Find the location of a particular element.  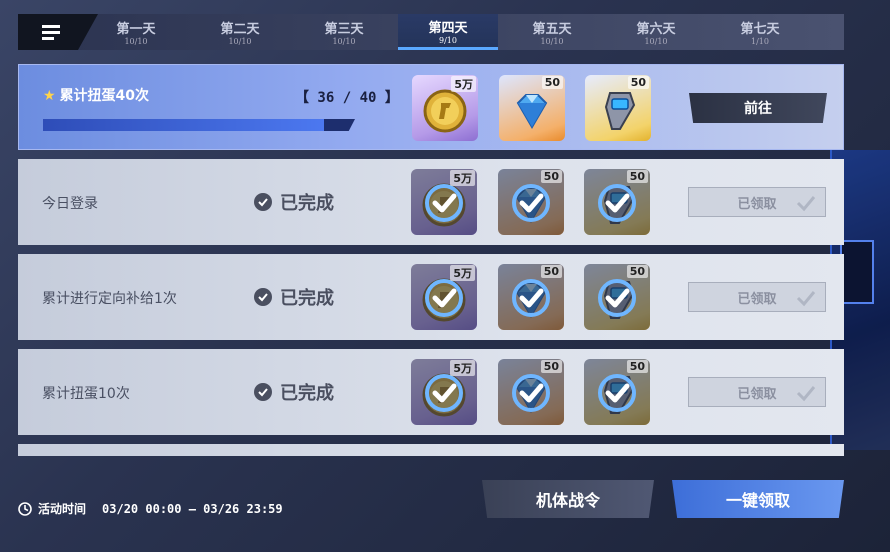

tab-day-3: 第三天 10/10 is located at coordinates (344, 32).